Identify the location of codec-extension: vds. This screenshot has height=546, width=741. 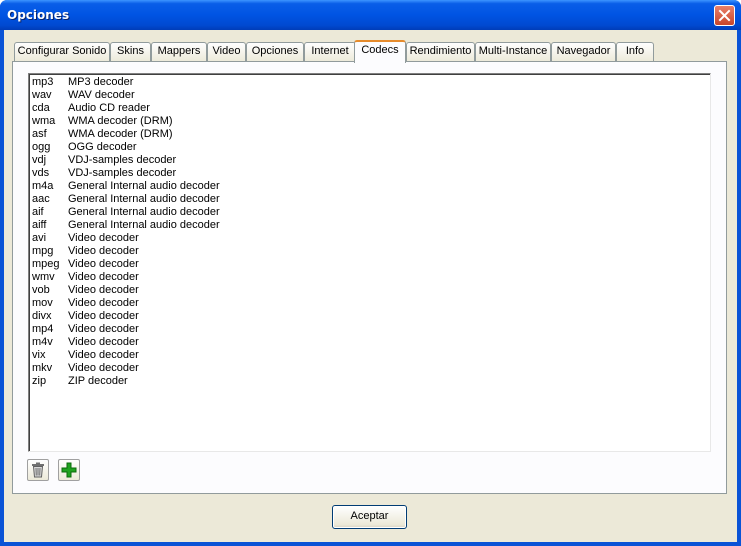
(41, 173).